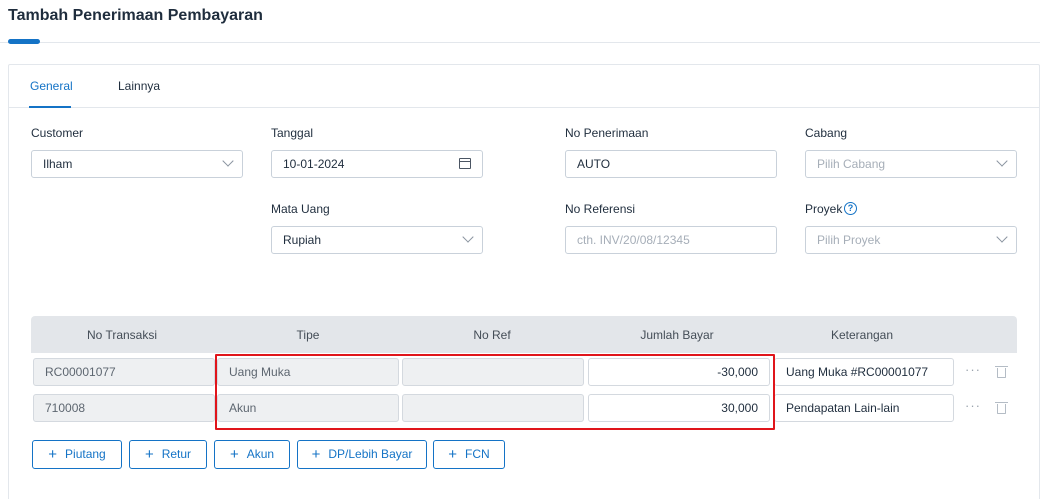 The image size is (1046, 499). What do you see at coordinates (677, 335) in the screenshot?
I see `column-header-jumlah-bayar: Jumlah Bayar` at bounding box center [677, 335].